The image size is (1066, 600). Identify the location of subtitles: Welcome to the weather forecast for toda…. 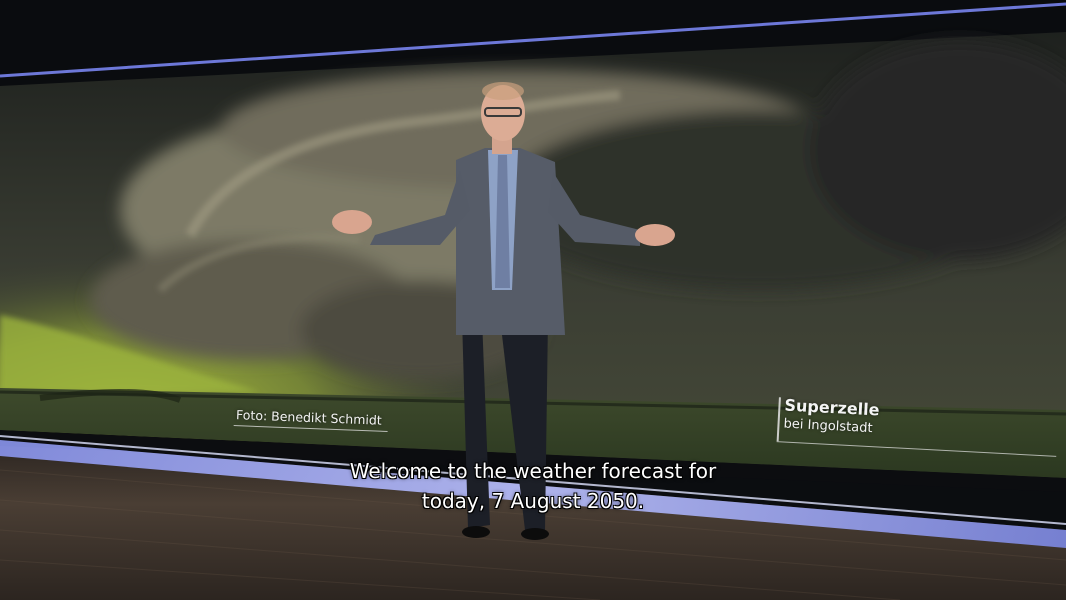
(533, 486).